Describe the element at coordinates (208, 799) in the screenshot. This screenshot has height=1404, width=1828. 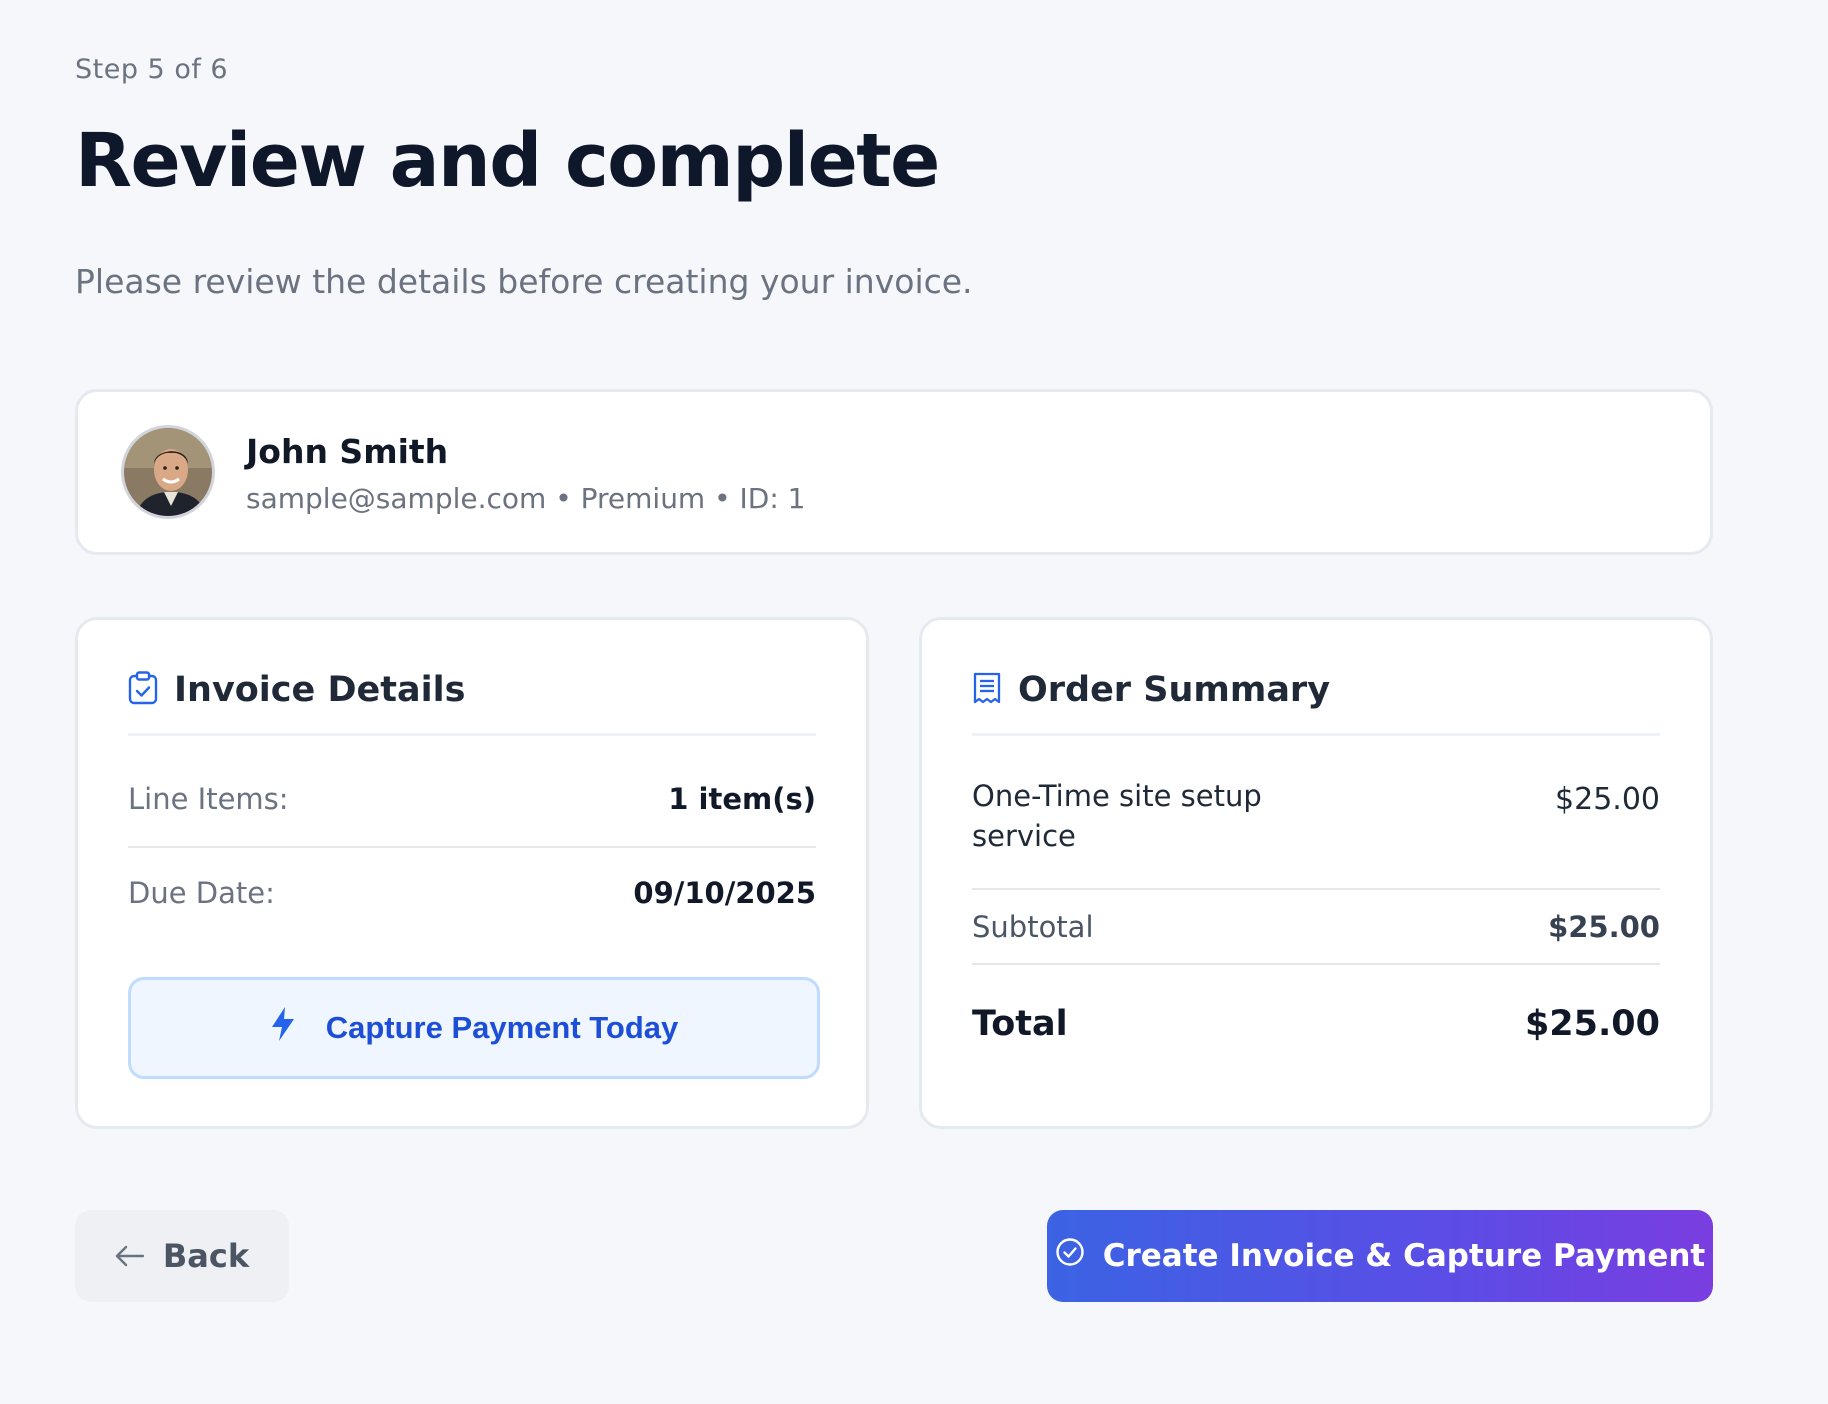
I see `line-items-label: Line Items:` at that location.